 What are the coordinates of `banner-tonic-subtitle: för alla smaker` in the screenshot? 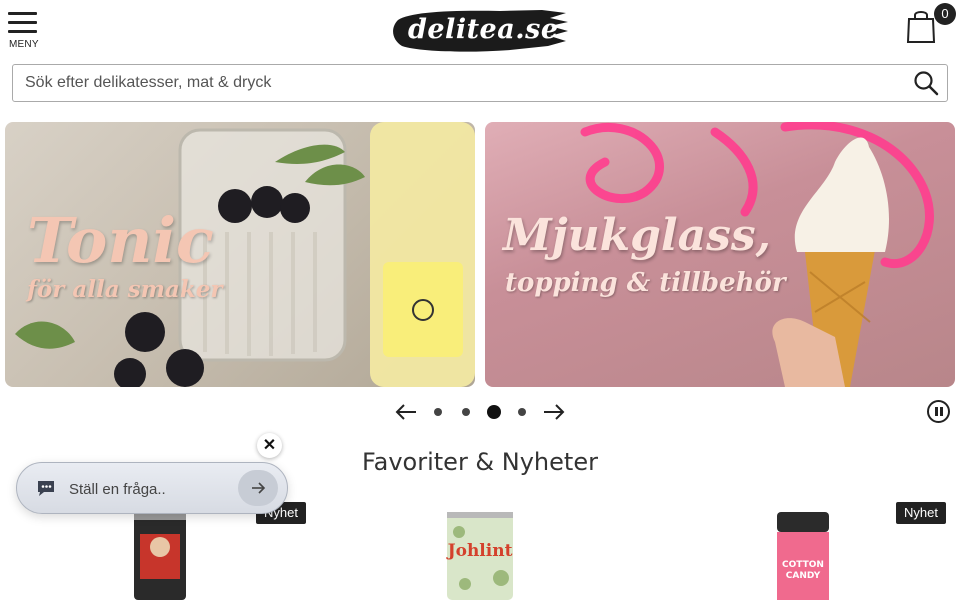 It's located at (125, 289).